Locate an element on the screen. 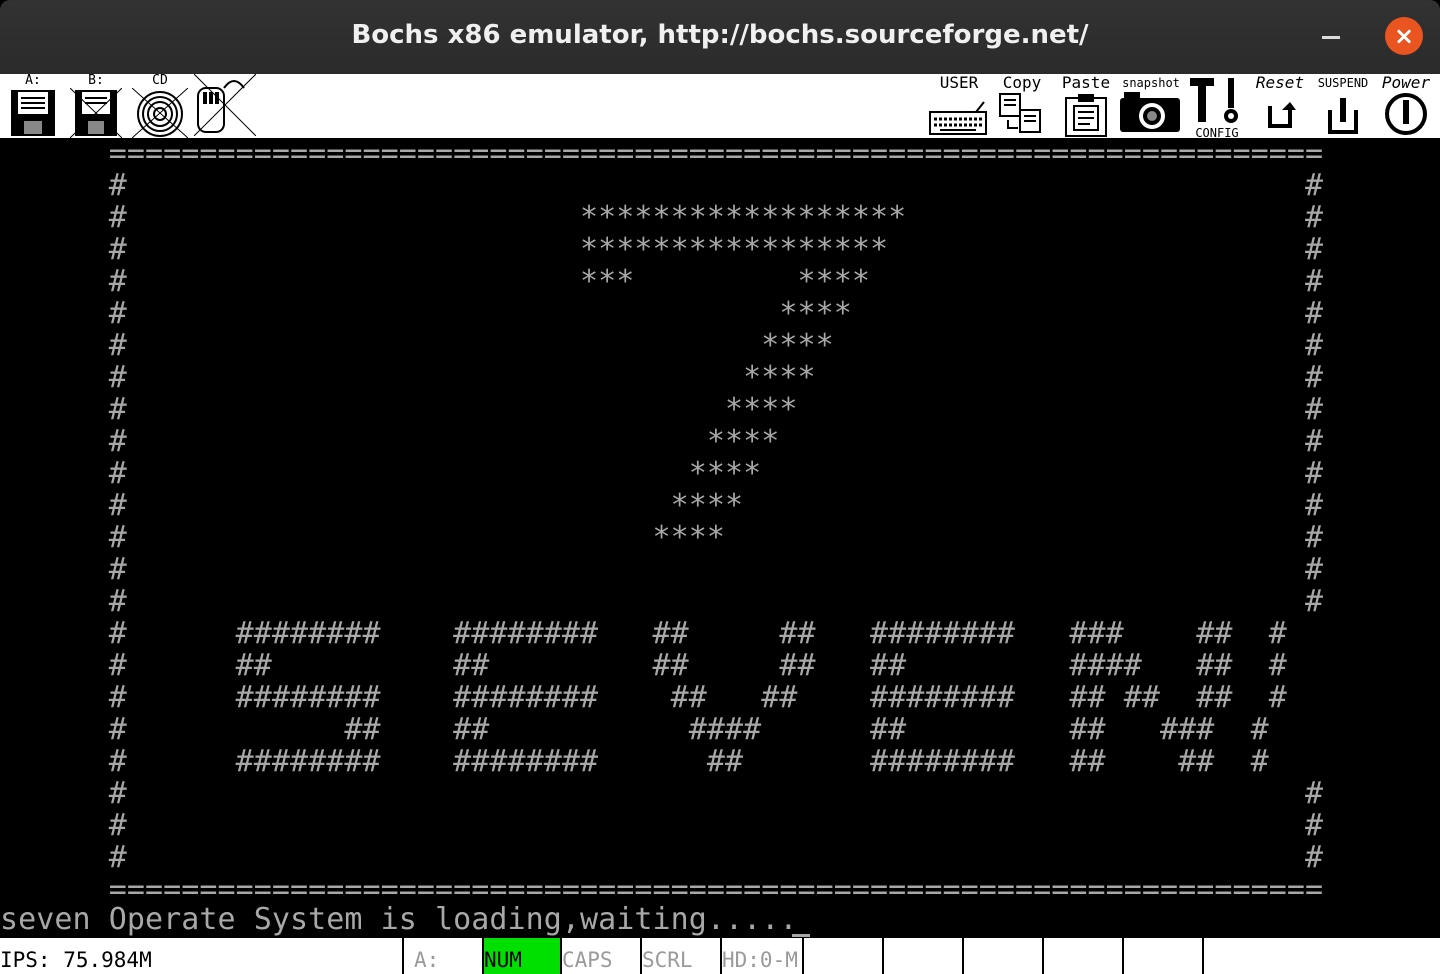 This screenshot has width=1440, height=974. cdrom-button: CD is located at coordinates (160, 106).